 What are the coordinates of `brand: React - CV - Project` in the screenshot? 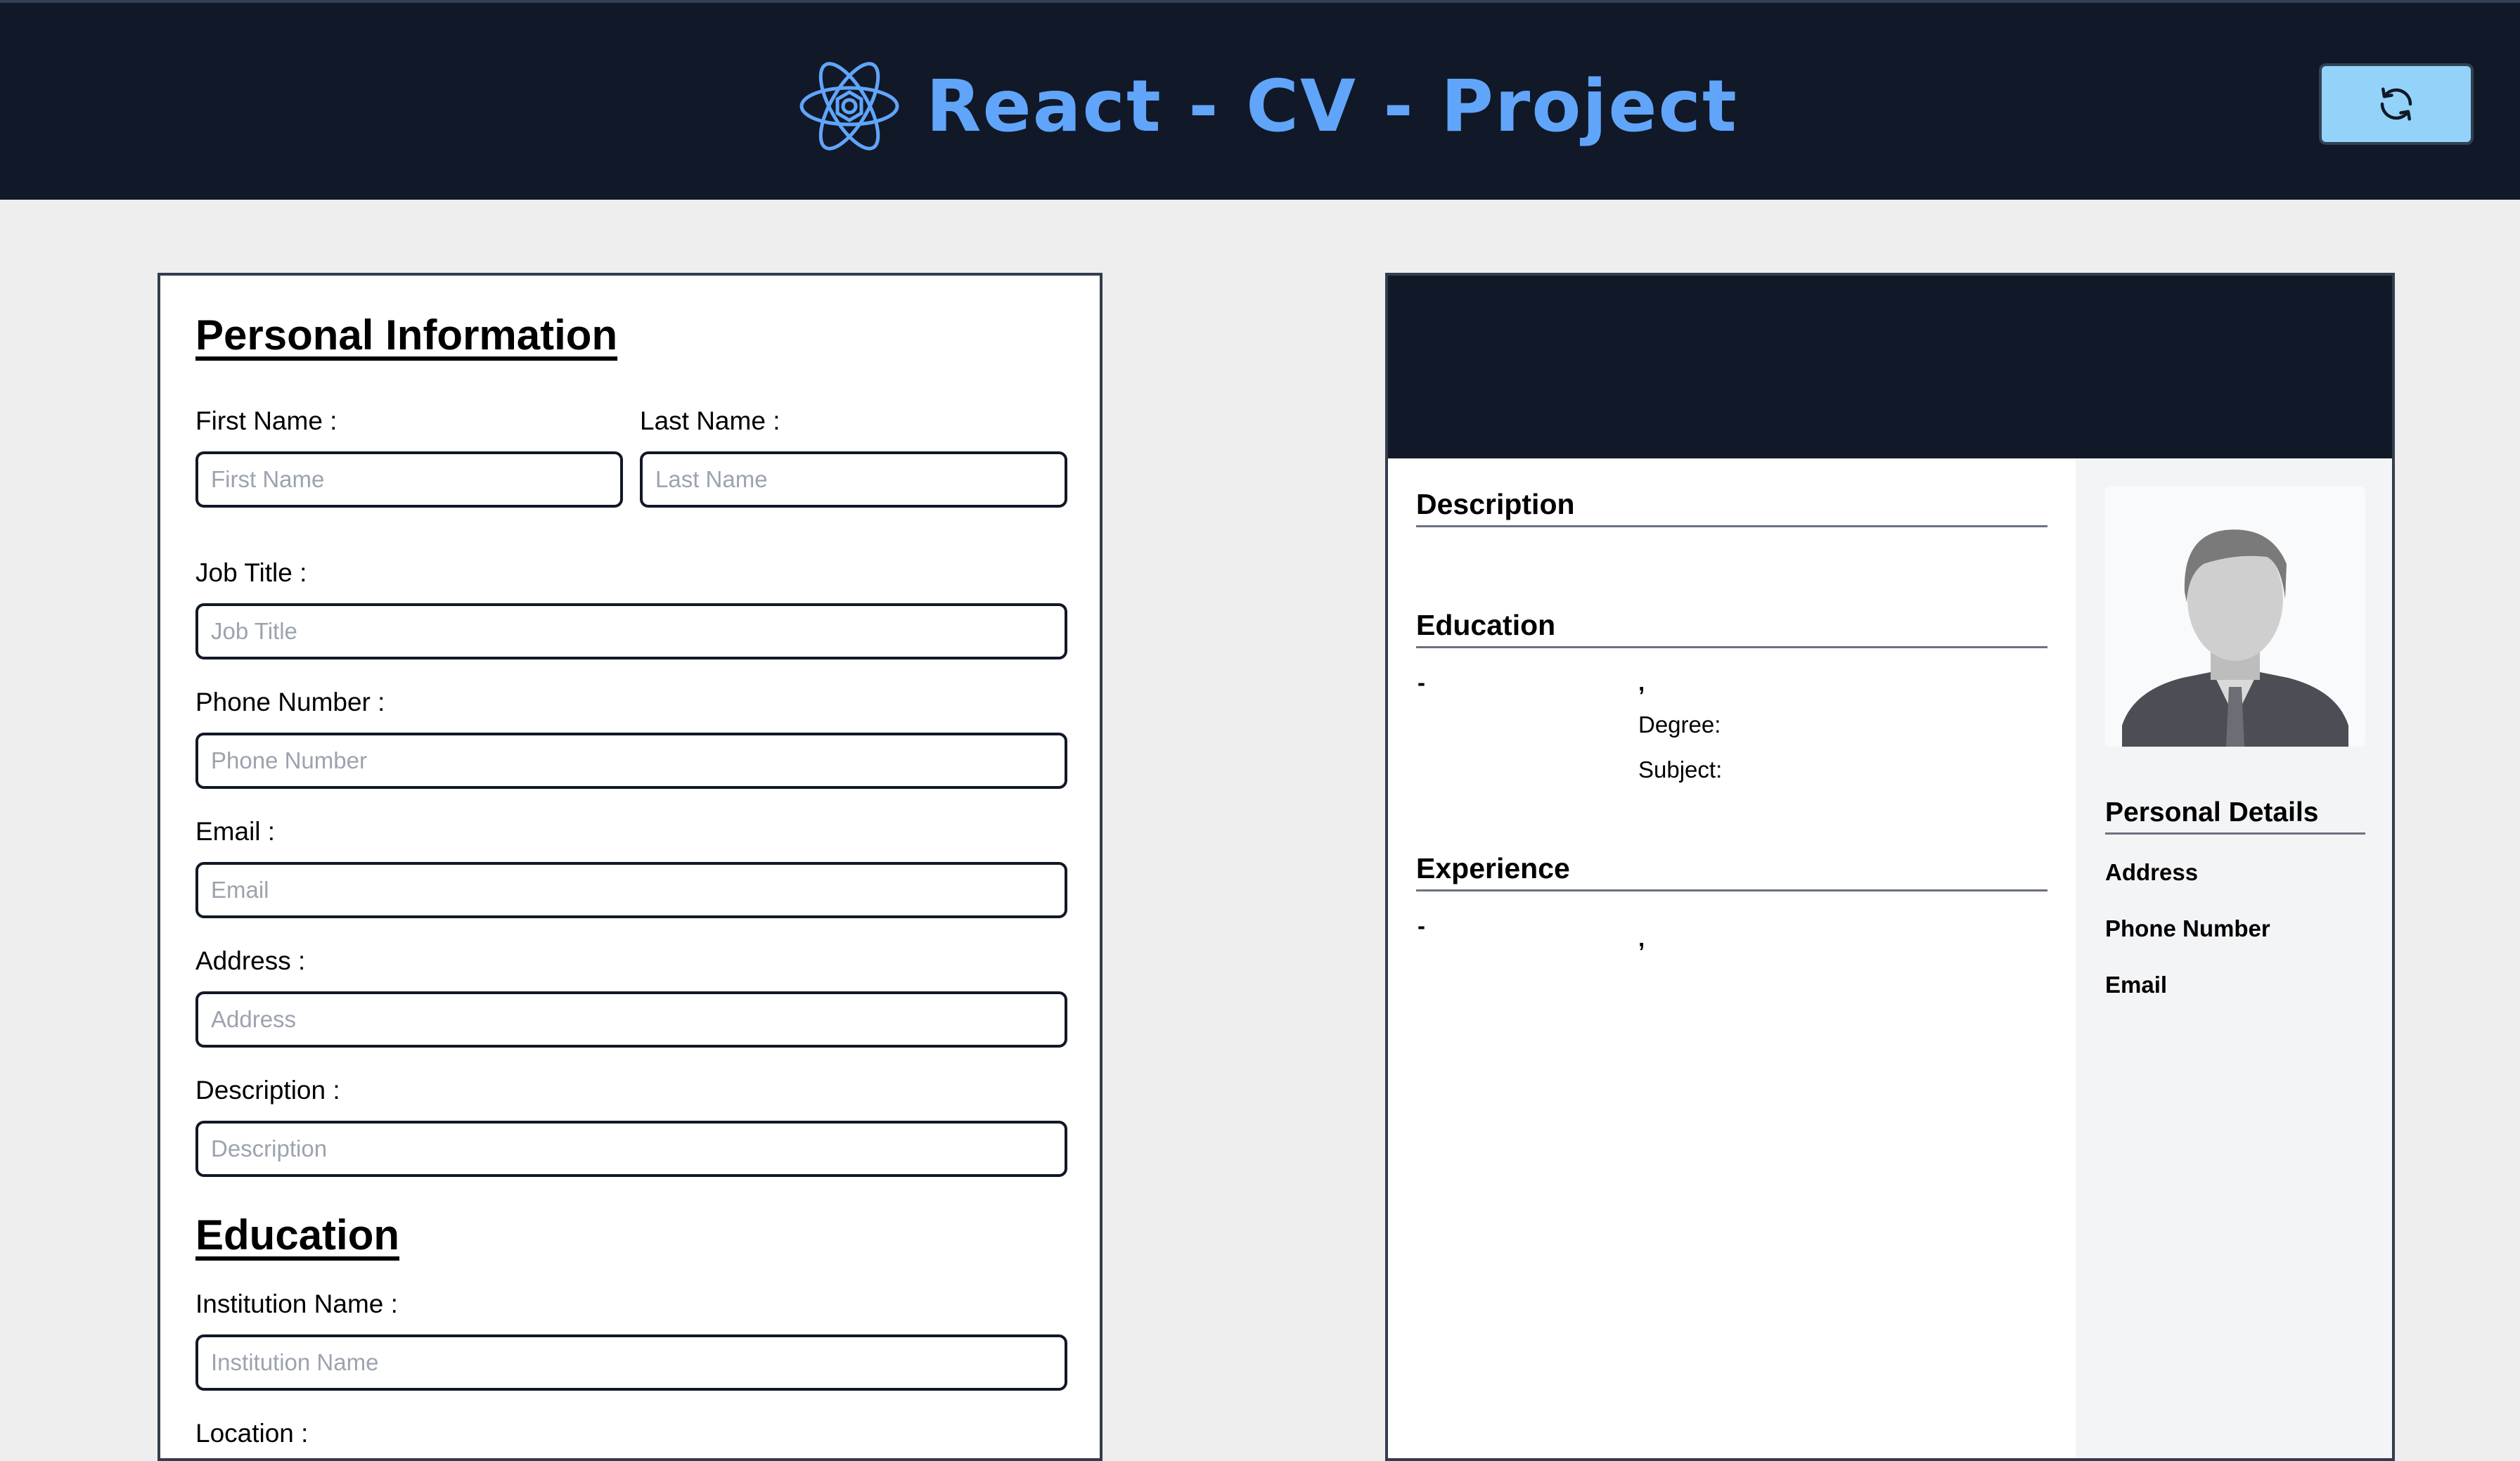 It's located at (1267, 106).